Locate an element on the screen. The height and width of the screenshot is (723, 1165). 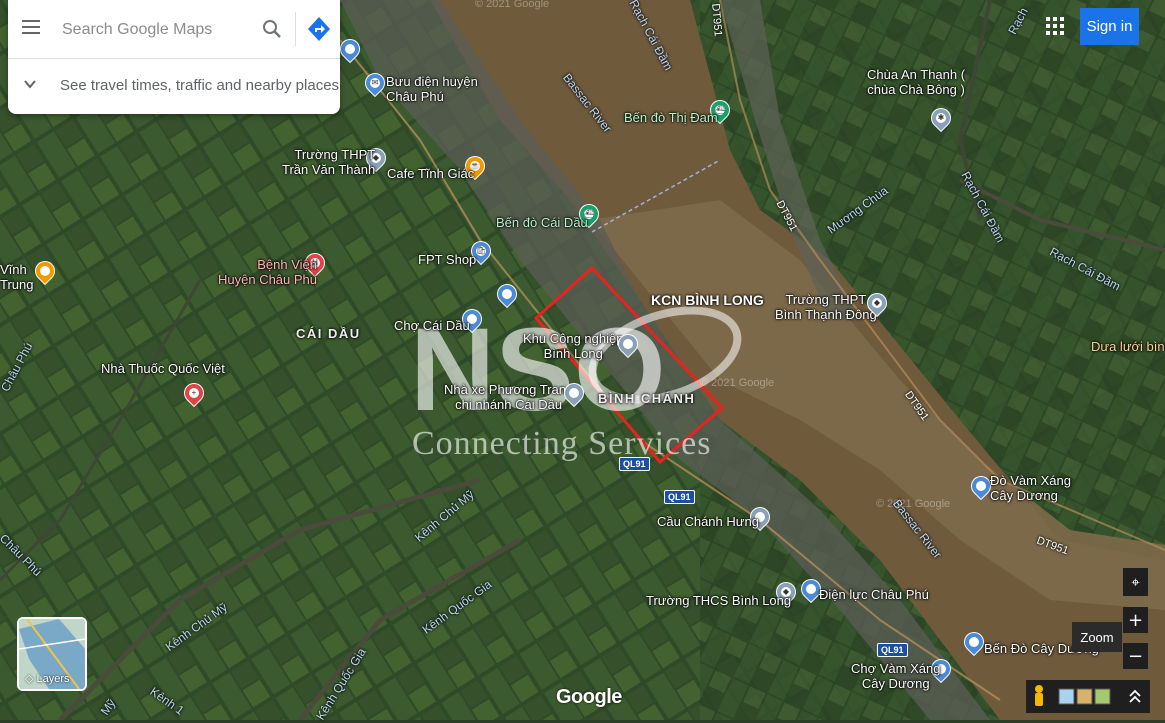
directions-icon is located at coordinates (319, 29).